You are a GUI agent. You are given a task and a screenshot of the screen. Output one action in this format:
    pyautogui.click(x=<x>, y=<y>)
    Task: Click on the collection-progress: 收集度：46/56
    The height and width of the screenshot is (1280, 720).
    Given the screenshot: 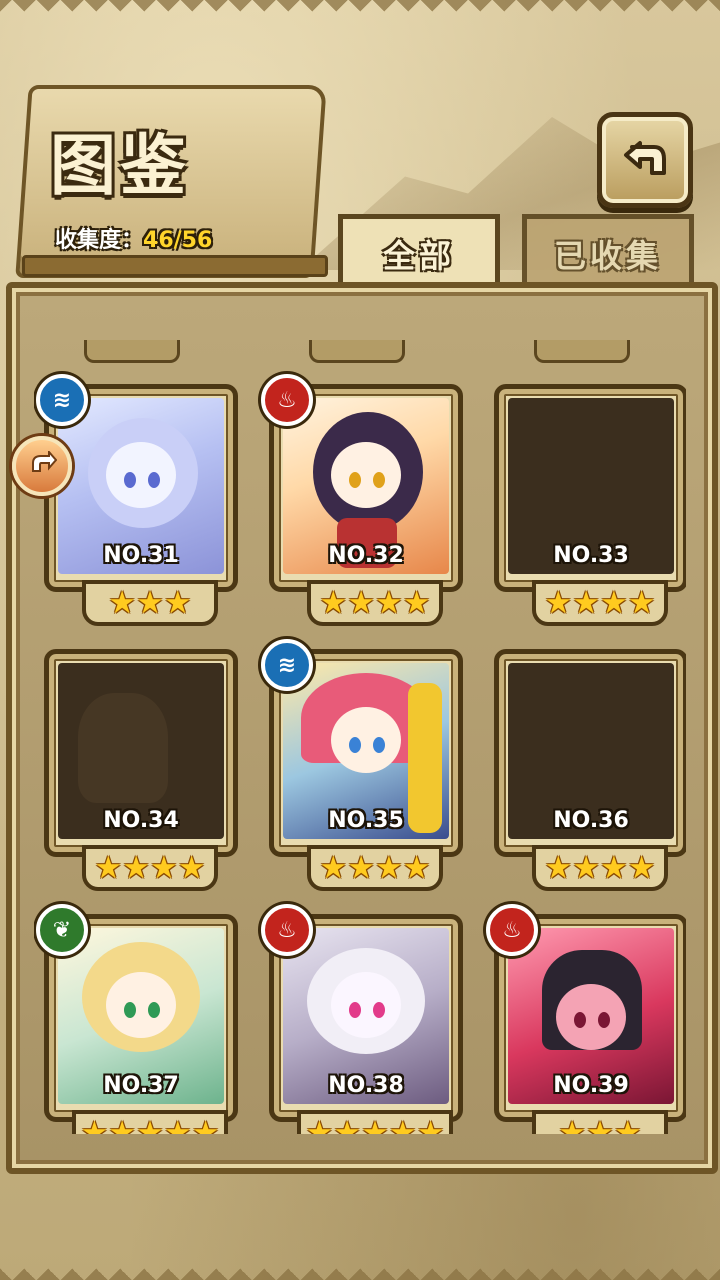 What is the action you would take?
    pyautogui.click(x=133, y=238)
    